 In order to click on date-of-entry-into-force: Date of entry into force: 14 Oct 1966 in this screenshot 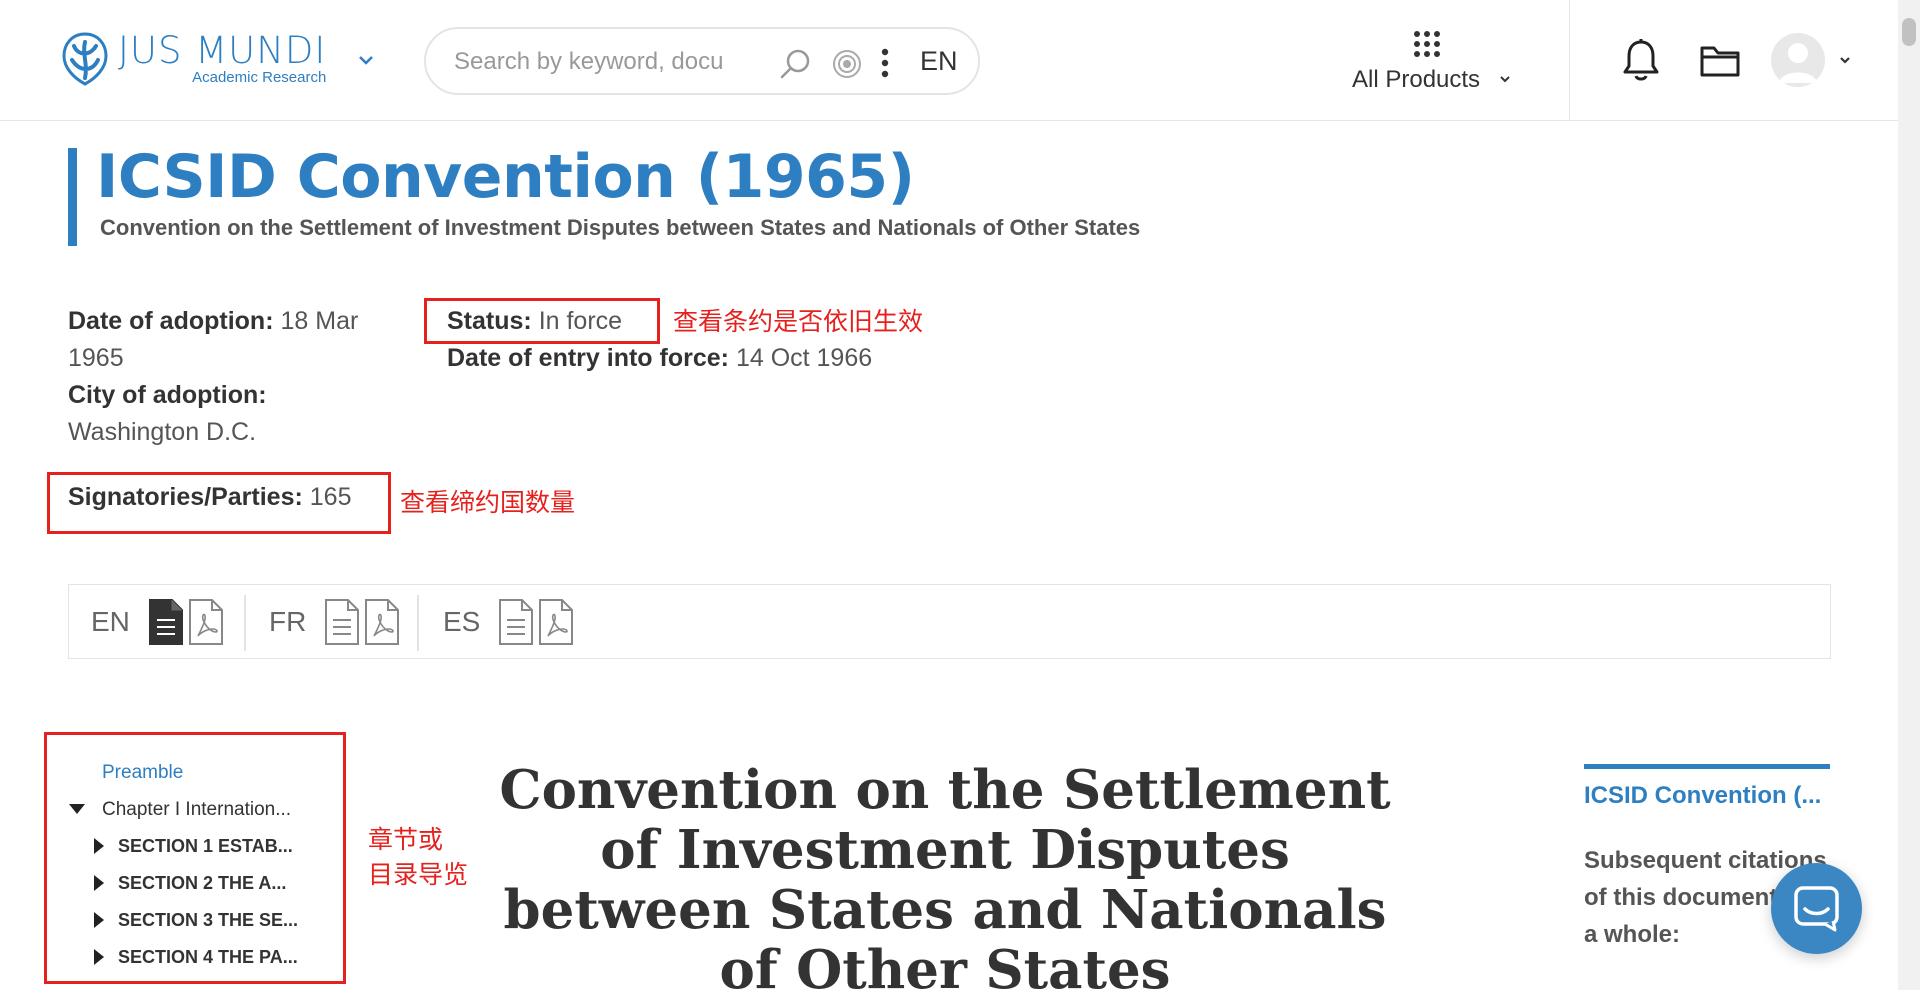, I will do `click(697, 358)`.